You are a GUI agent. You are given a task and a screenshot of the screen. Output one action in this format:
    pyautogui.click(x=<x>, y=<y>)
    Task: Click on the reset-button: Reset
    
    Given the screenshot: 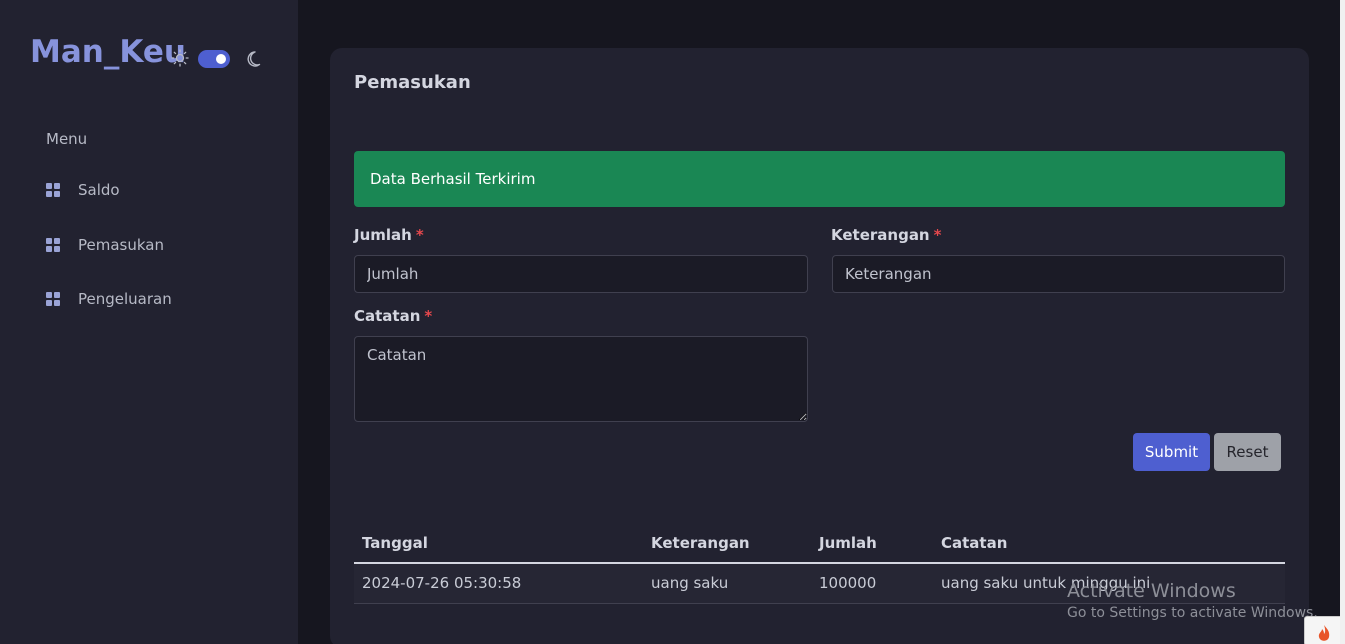 What is the action you would take?
    pyautogui.click(x=1247, y=452)
    